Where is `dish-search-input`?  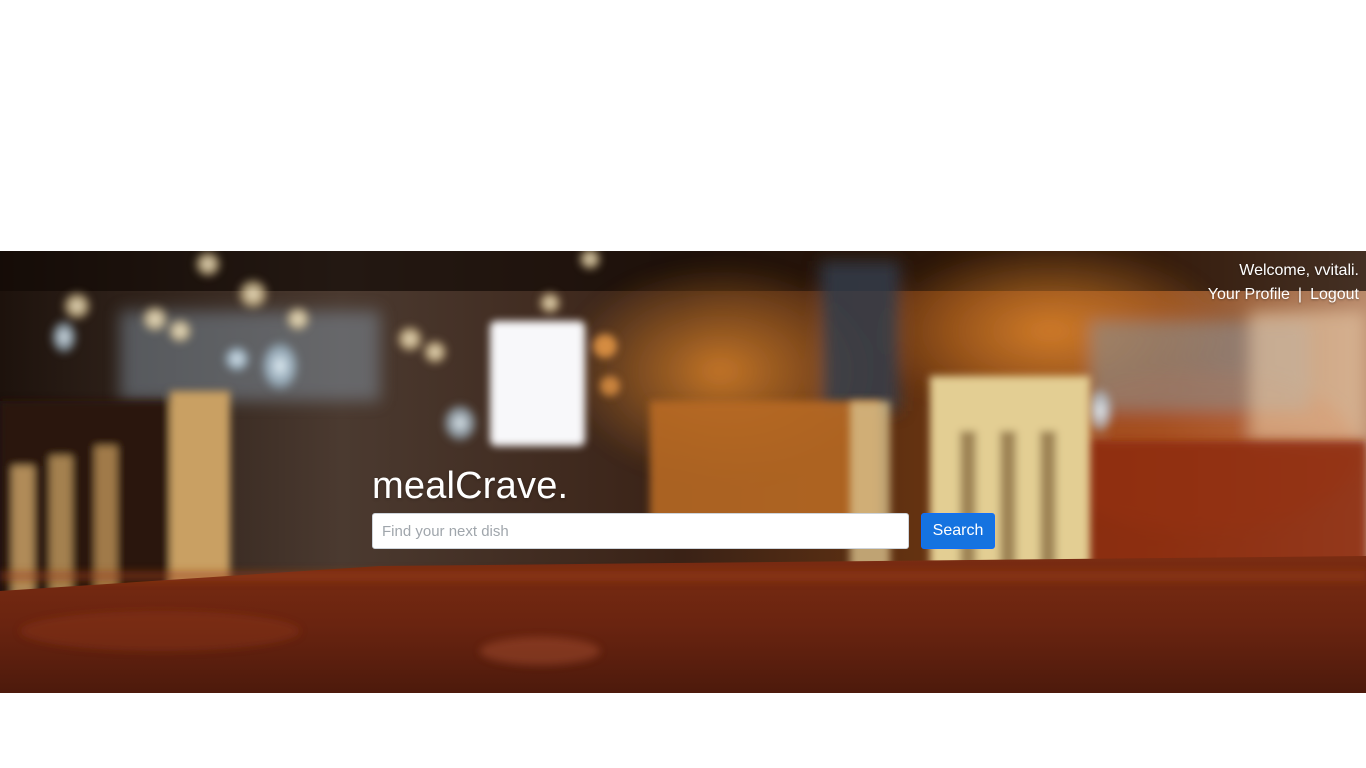 dish-search-input is located at coordinates (640, 531).